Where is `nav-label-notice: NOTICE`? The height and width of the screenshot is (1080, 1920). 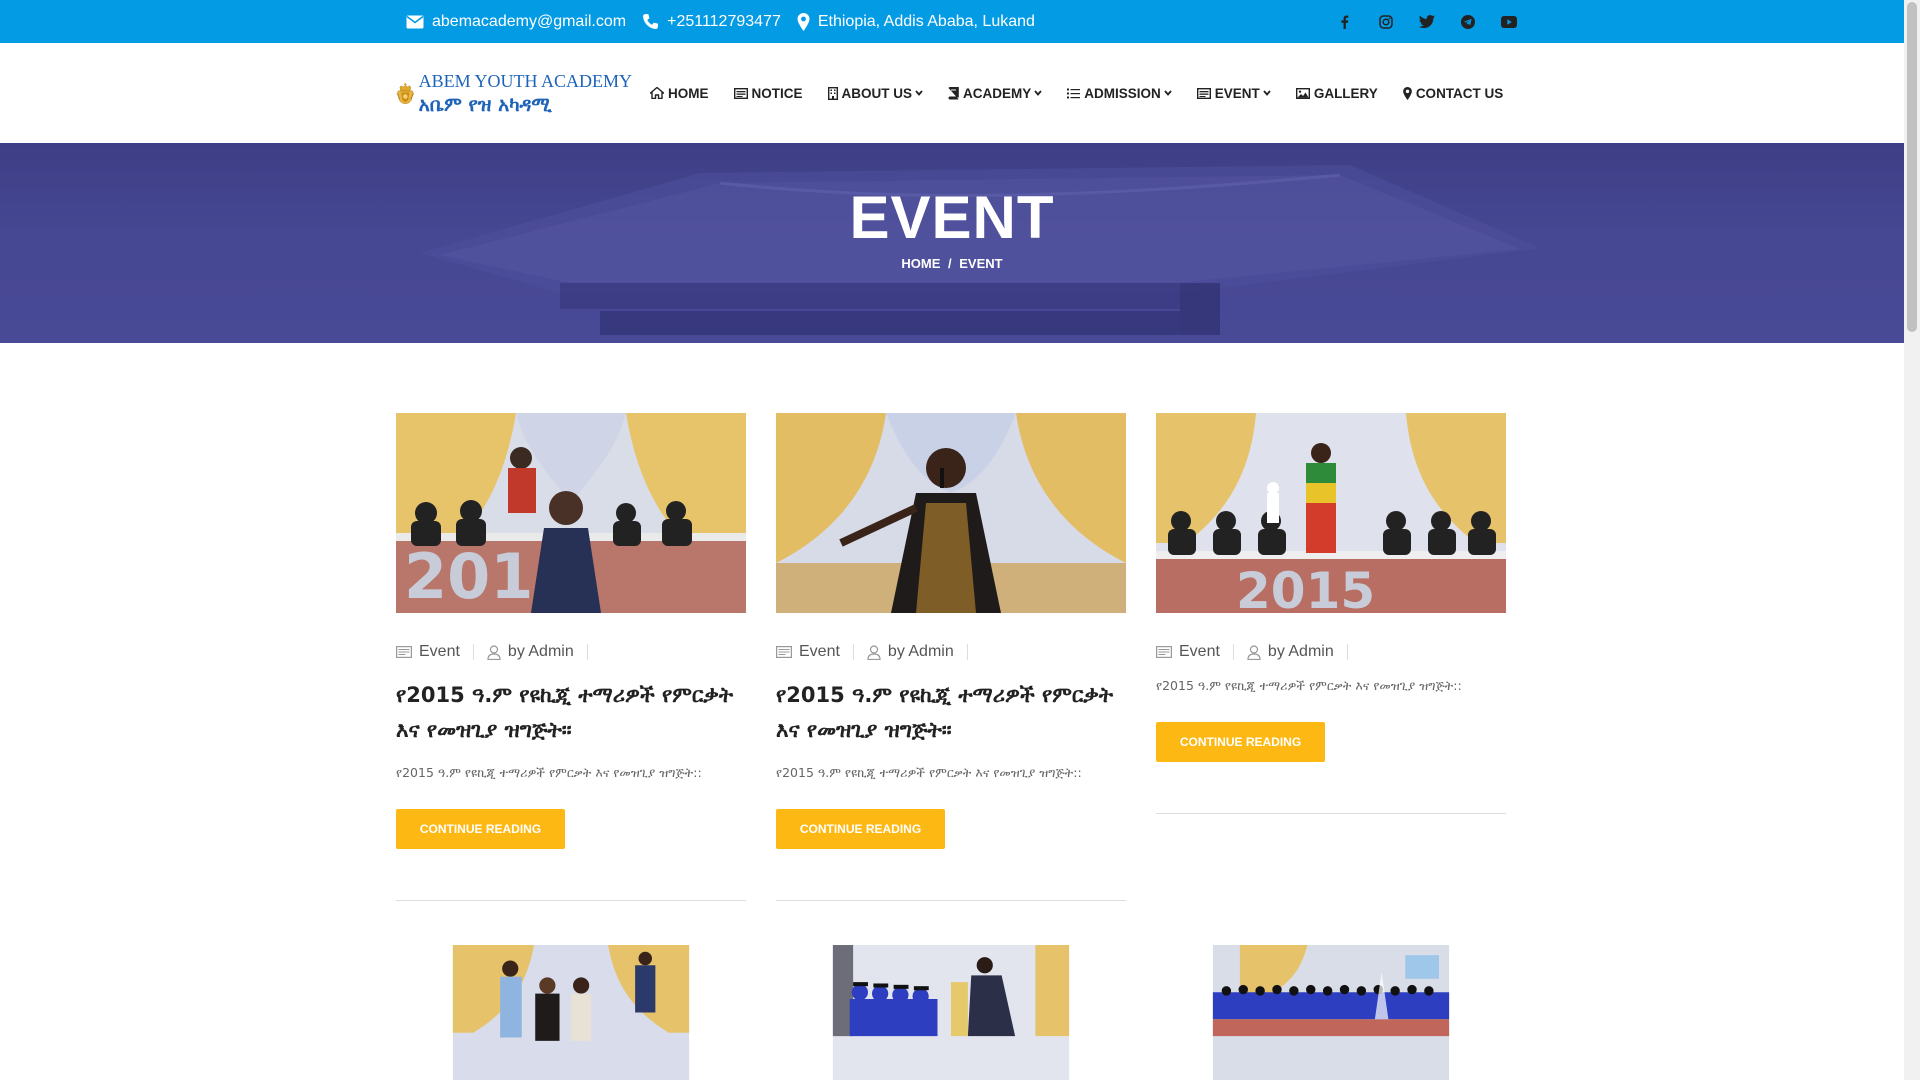
nav-label-notice: NOTICE is located at coordinates (777, 93).